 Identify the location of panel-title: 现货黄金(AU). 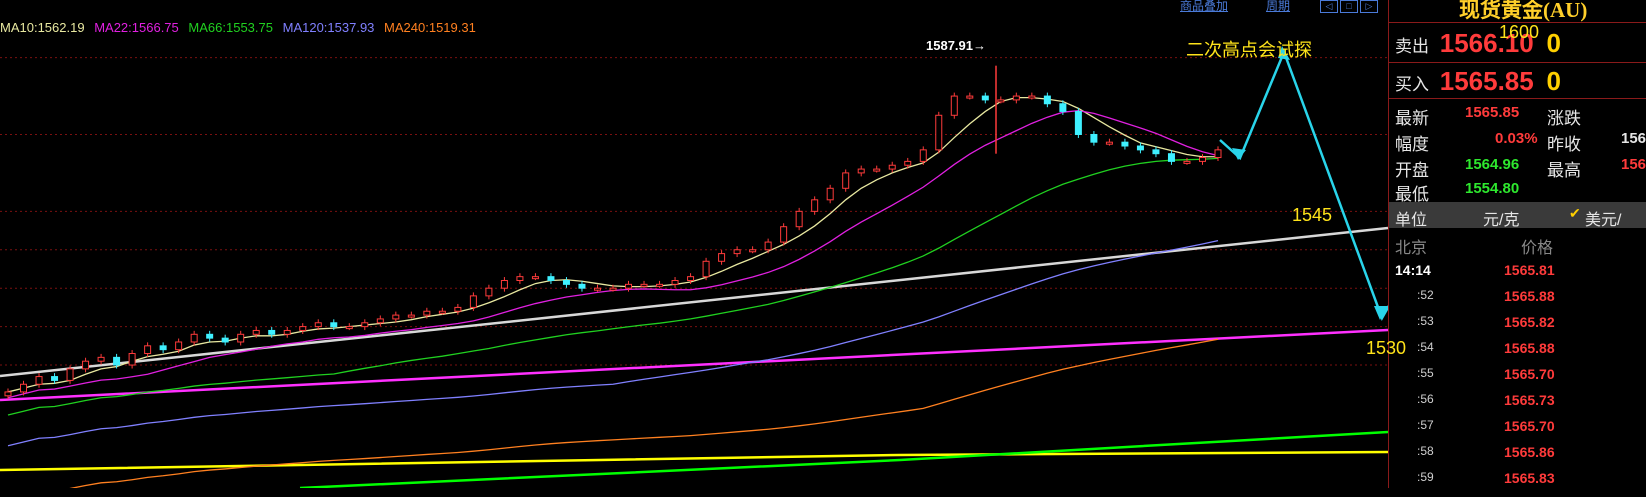
(1523, 11).